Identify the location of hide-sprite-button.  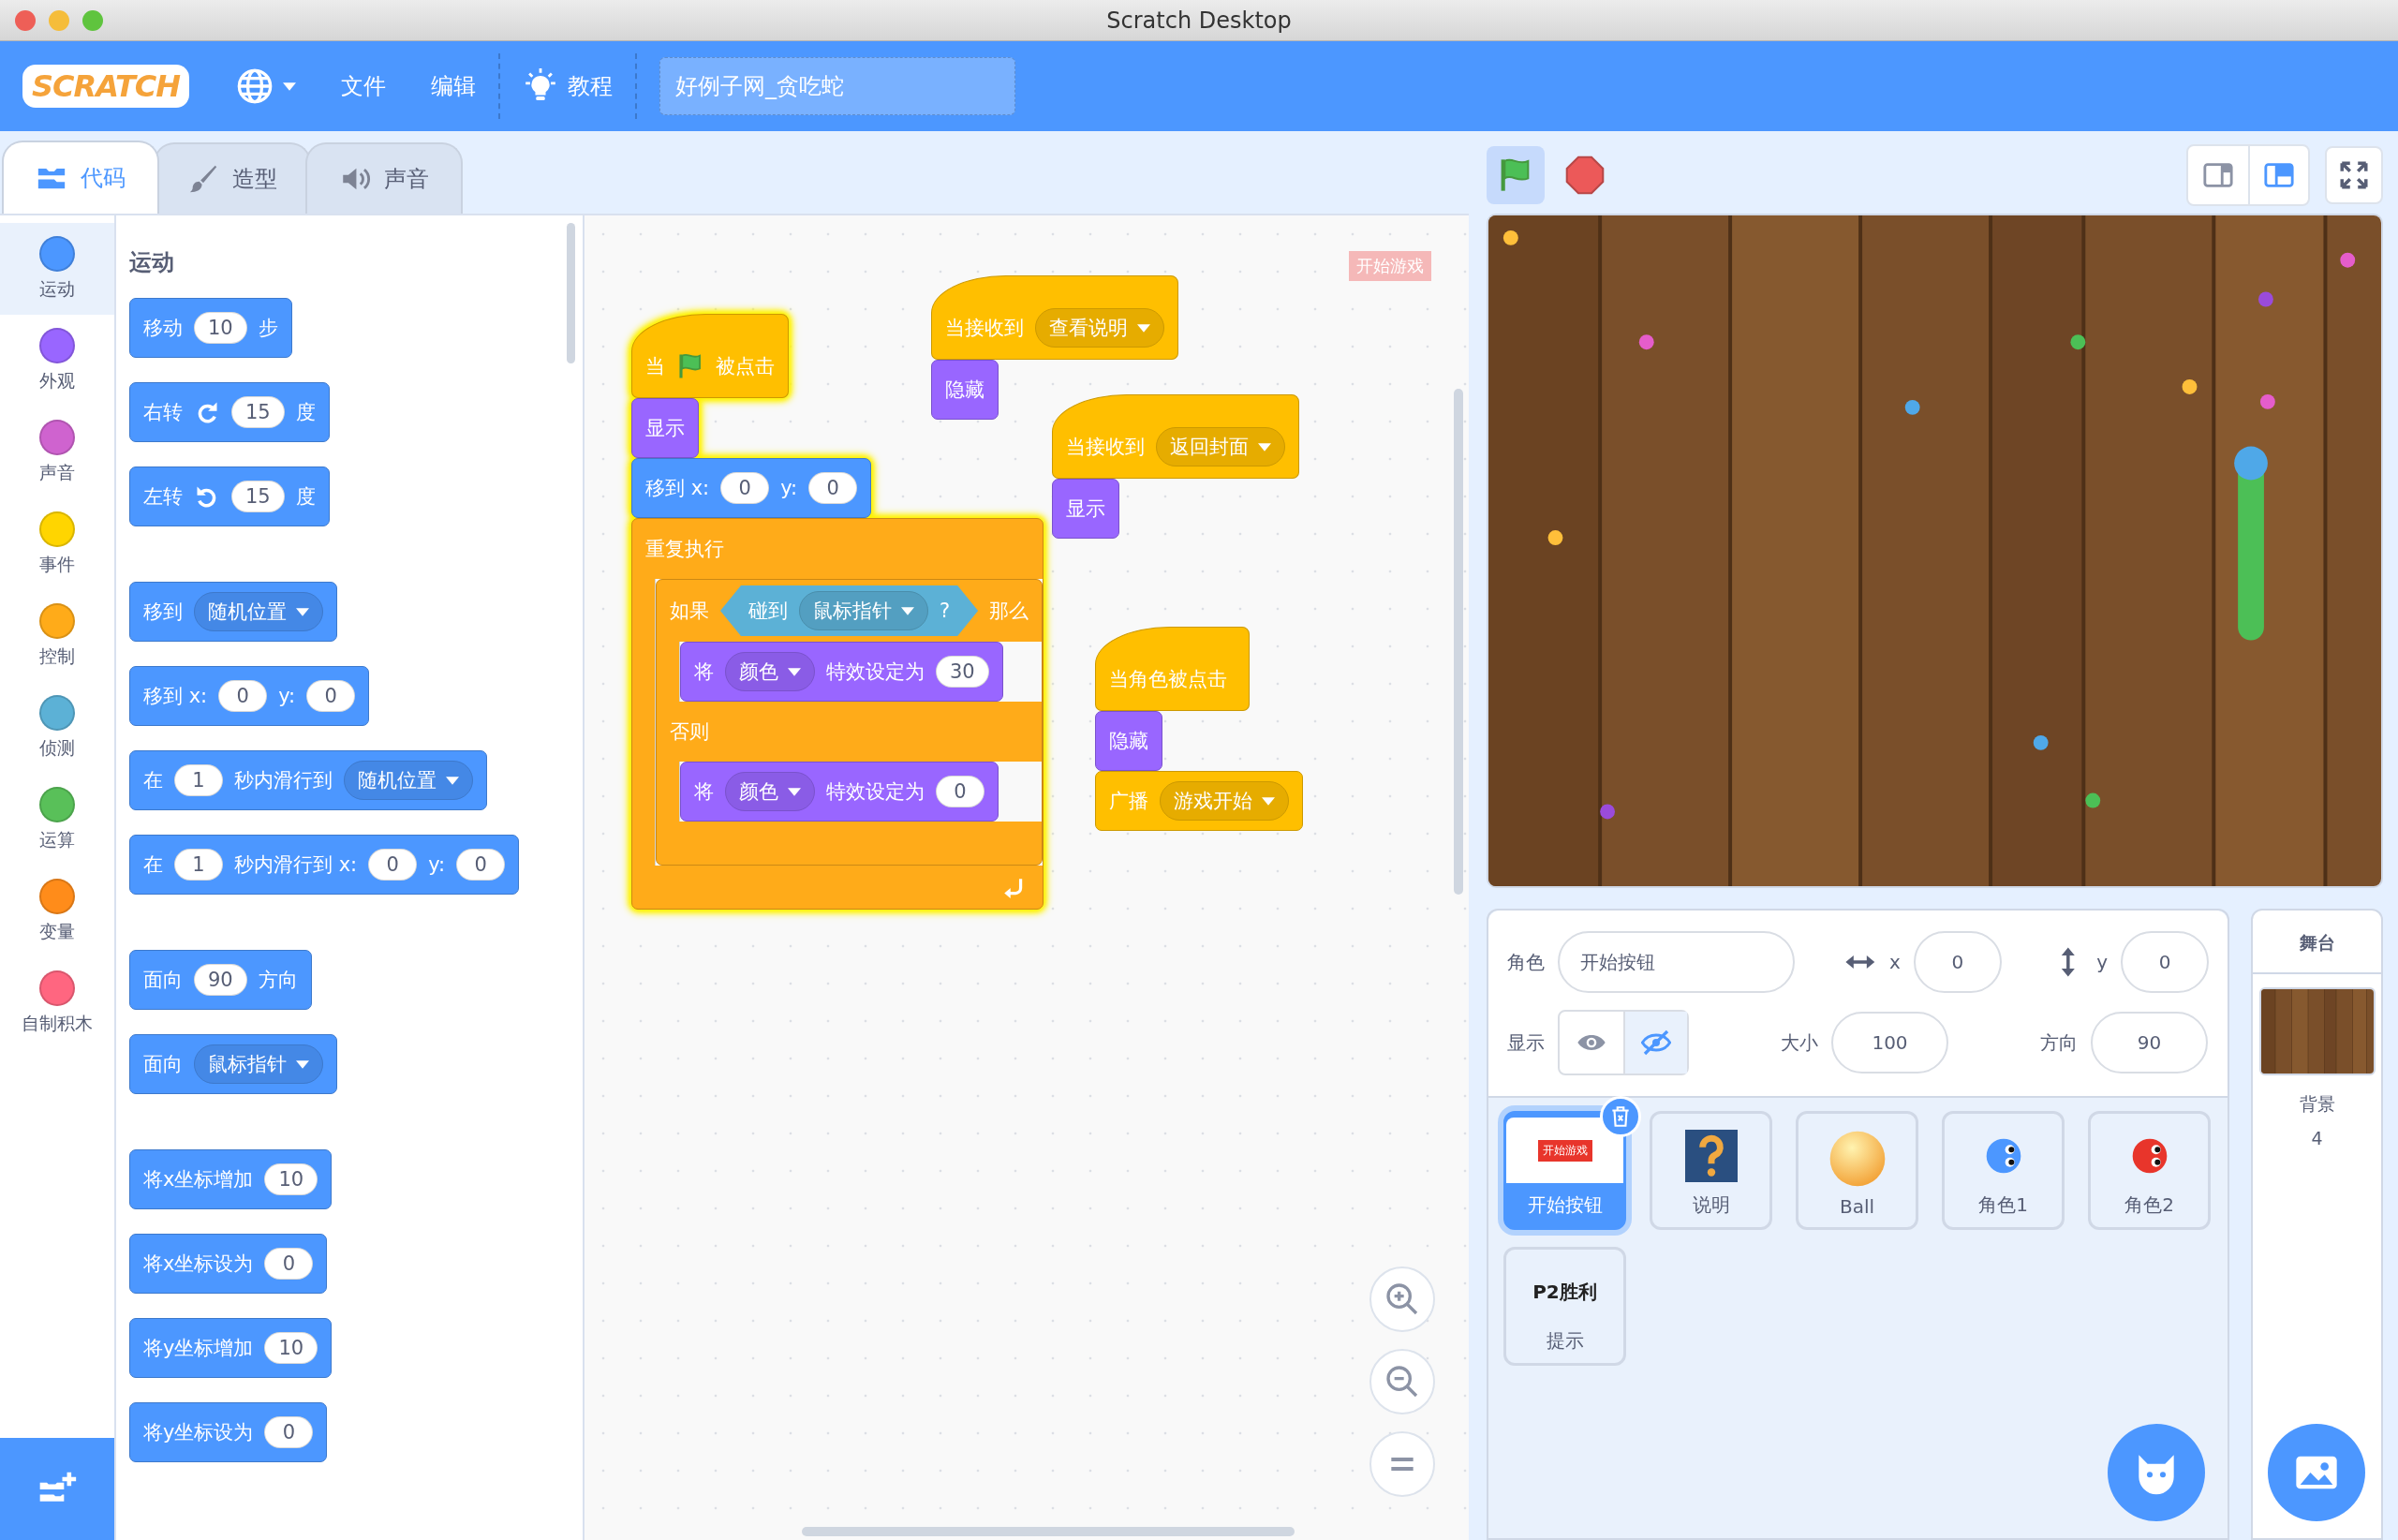
(1655, 1043).